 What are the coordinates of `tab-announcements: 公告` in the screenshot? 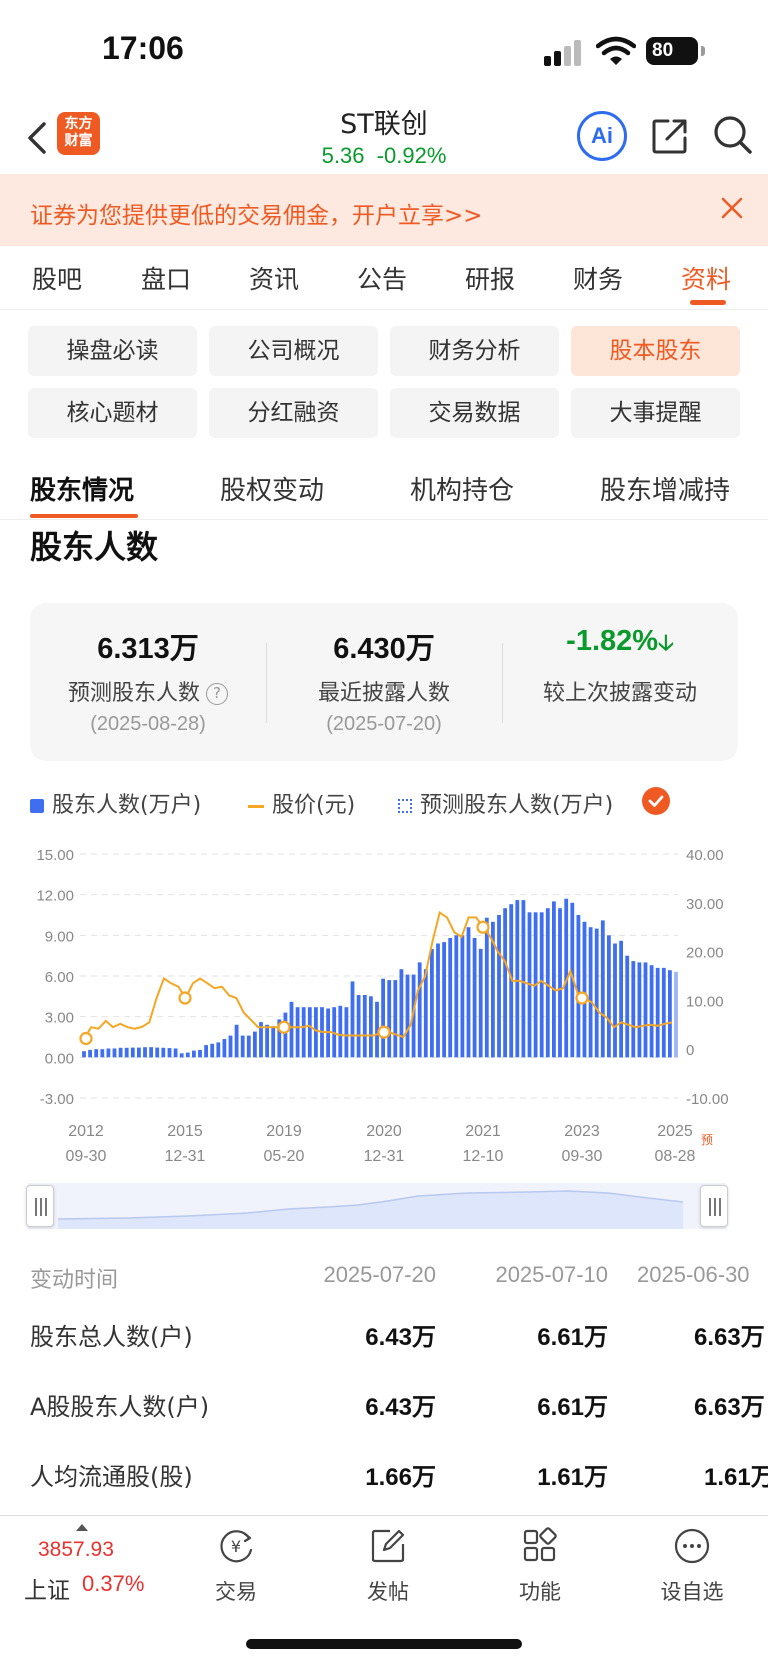 It's located at (382, 278).